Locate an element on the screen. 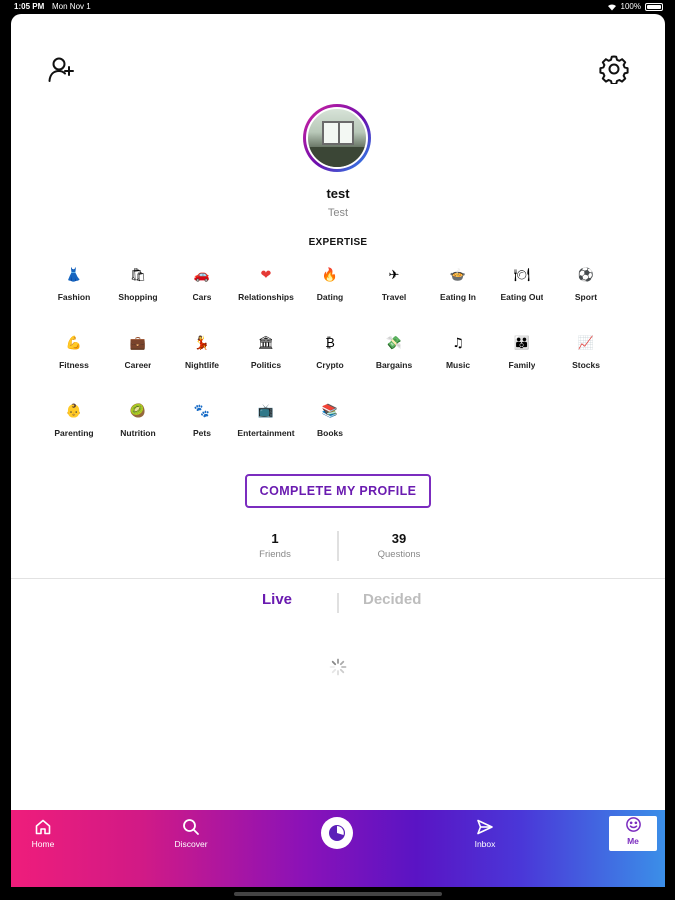  app-logo-icon is located at coordinates (337, 833).